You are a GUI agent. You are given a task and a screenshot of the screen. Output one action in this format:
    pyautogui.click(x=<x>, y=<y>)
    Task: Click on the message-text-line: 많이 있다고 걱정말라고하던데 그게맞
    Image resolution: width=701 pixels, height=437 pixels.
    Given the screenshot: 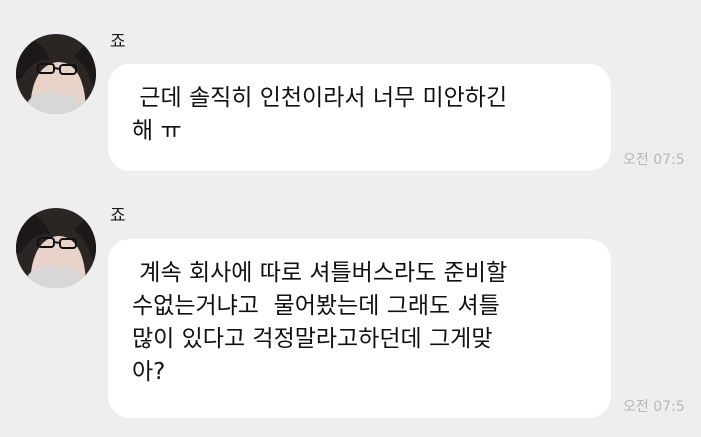 What is the action you would take?
    pyautogui.click(x=312, y=339)
    